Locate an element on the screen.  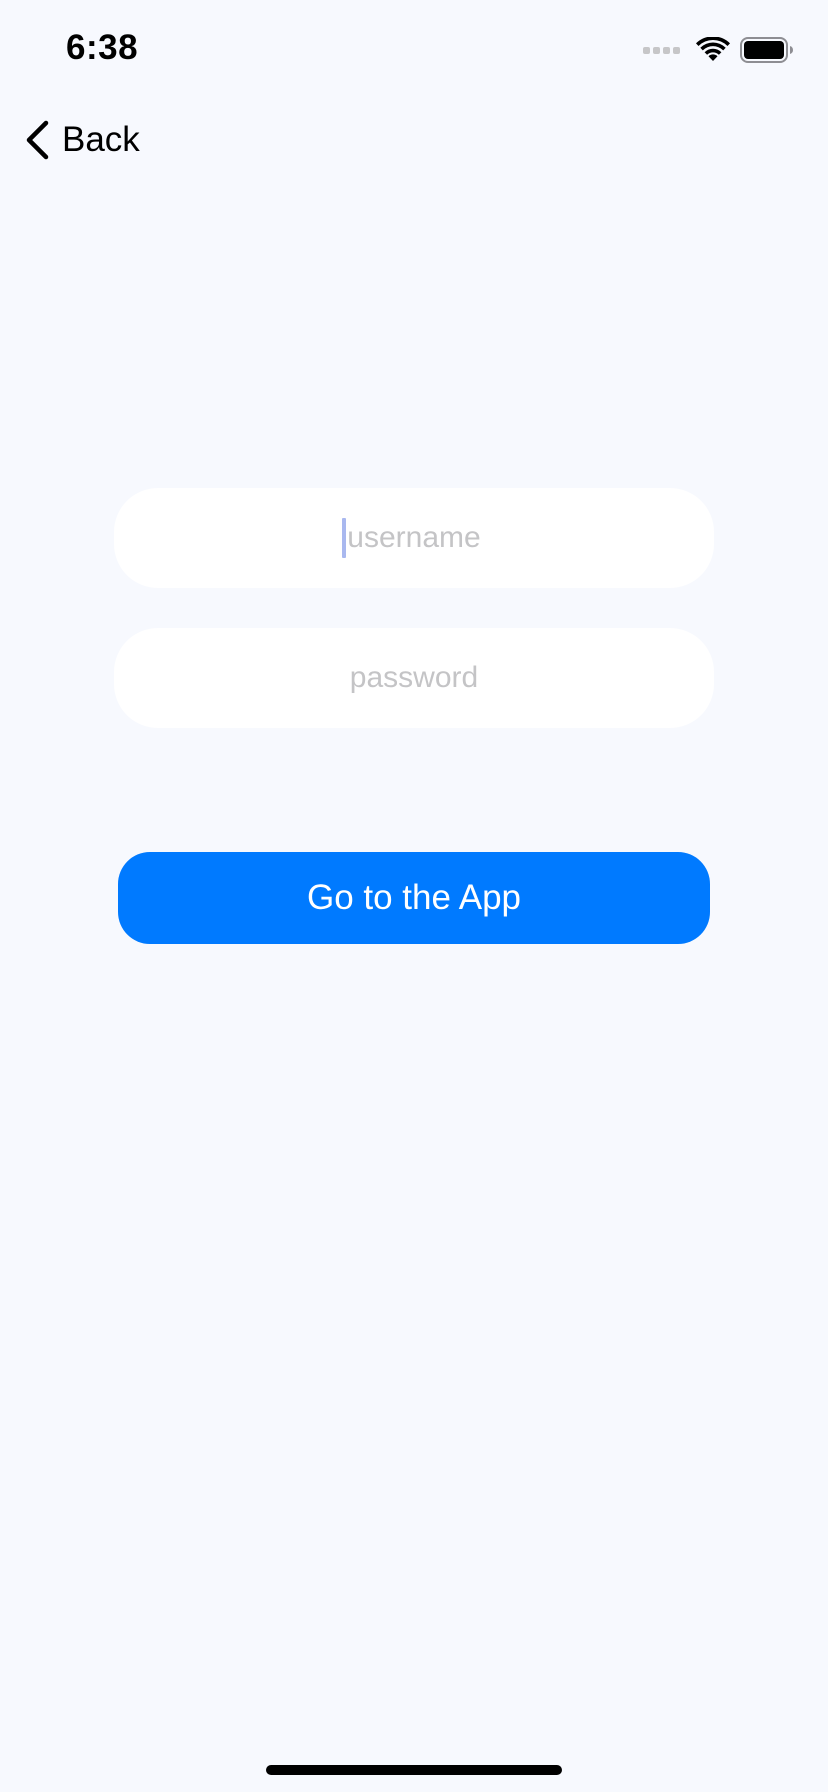
go-to-app-button: Go to the App is located at coordinates (414, 898).